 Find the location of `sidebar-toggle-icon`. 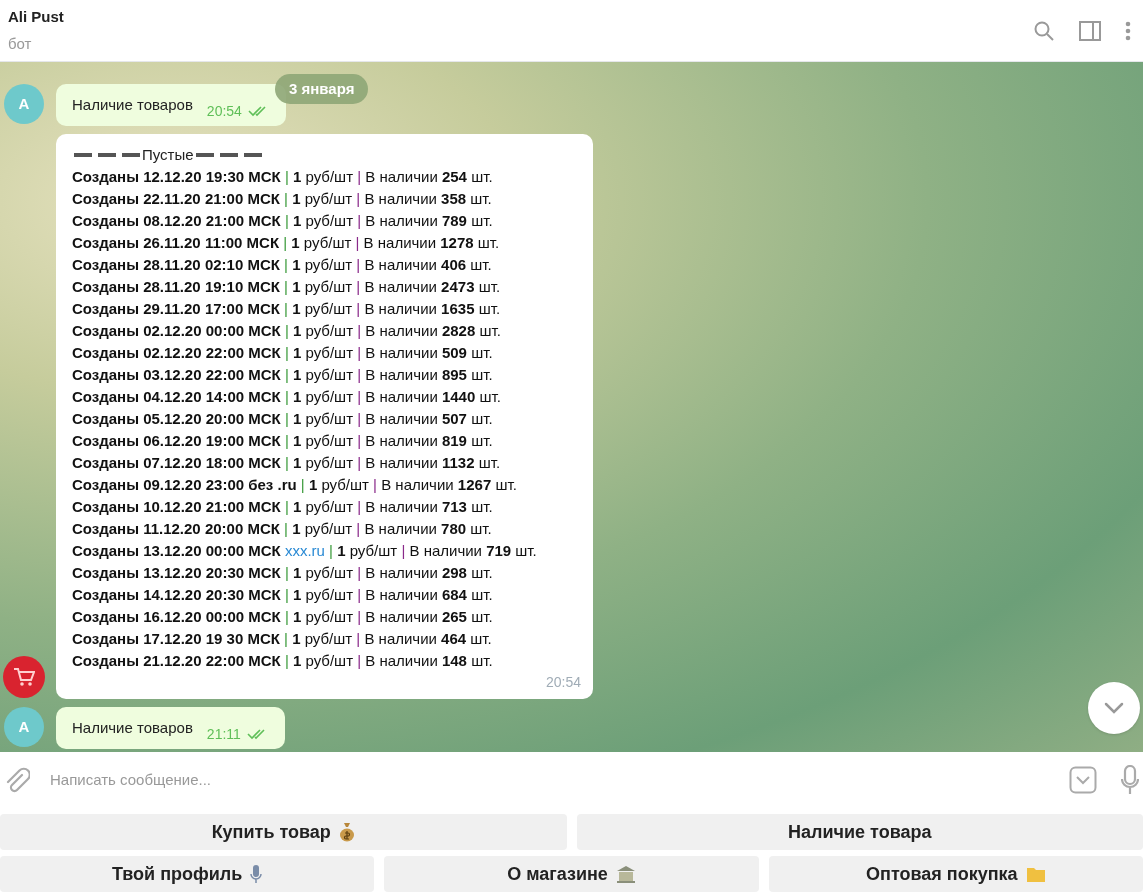

sidebar-toggle-icon is located at coordinates (1090, 30).